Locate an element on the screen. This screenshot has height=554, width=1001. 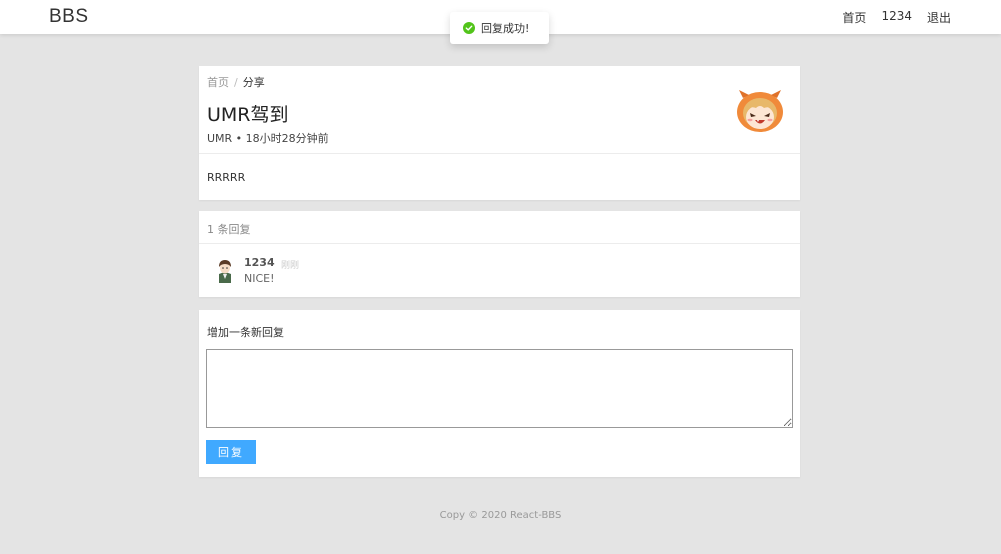
breadcrumb: 首页 / 分享 is located at coordinates (236, 82).